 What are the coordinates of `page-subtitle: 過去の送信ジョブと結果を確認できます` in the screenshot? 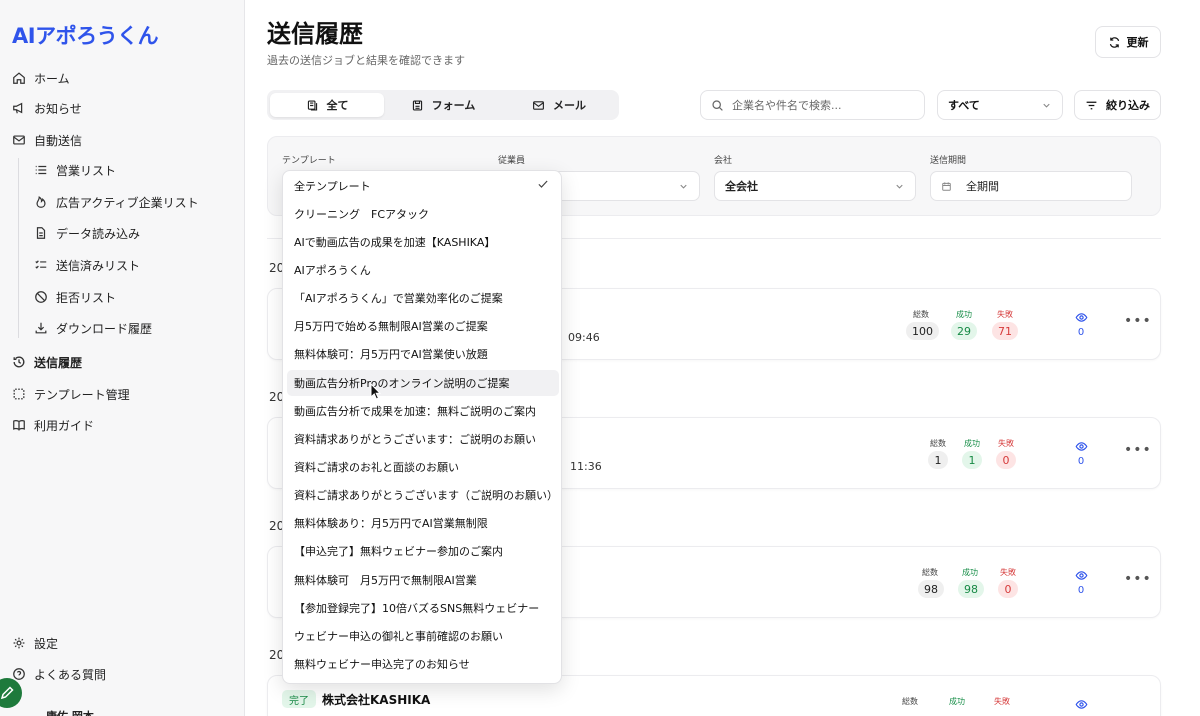 It's located at (366, 60).